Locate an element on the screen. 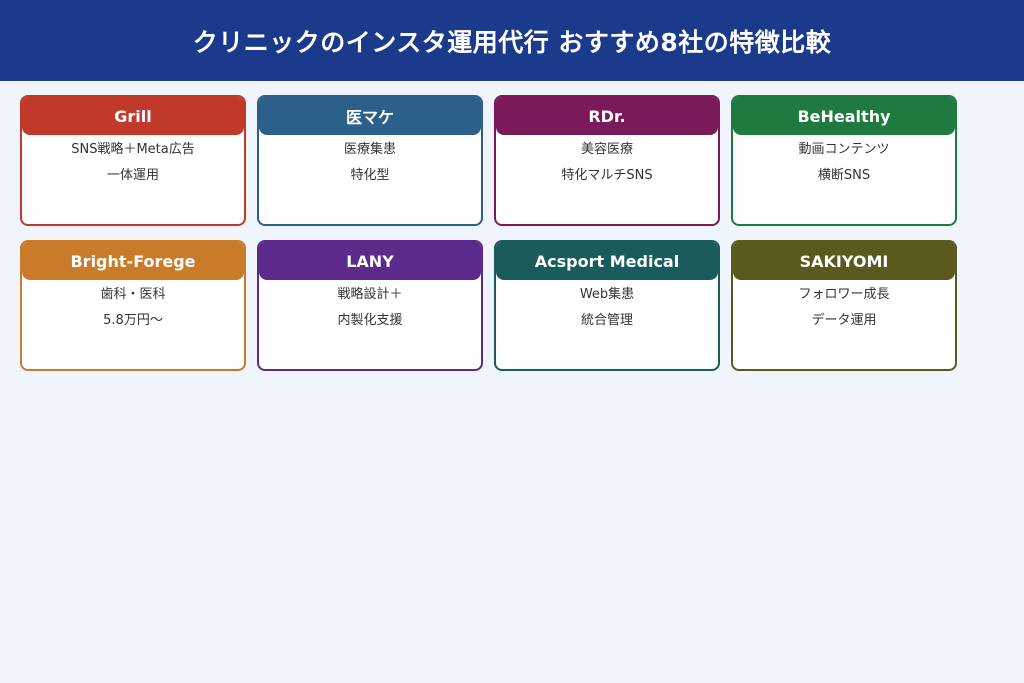  page-header: クリニックのインスタ運用代行 おすすめ8社の特徴比較 is located at coordinates (512, 40).